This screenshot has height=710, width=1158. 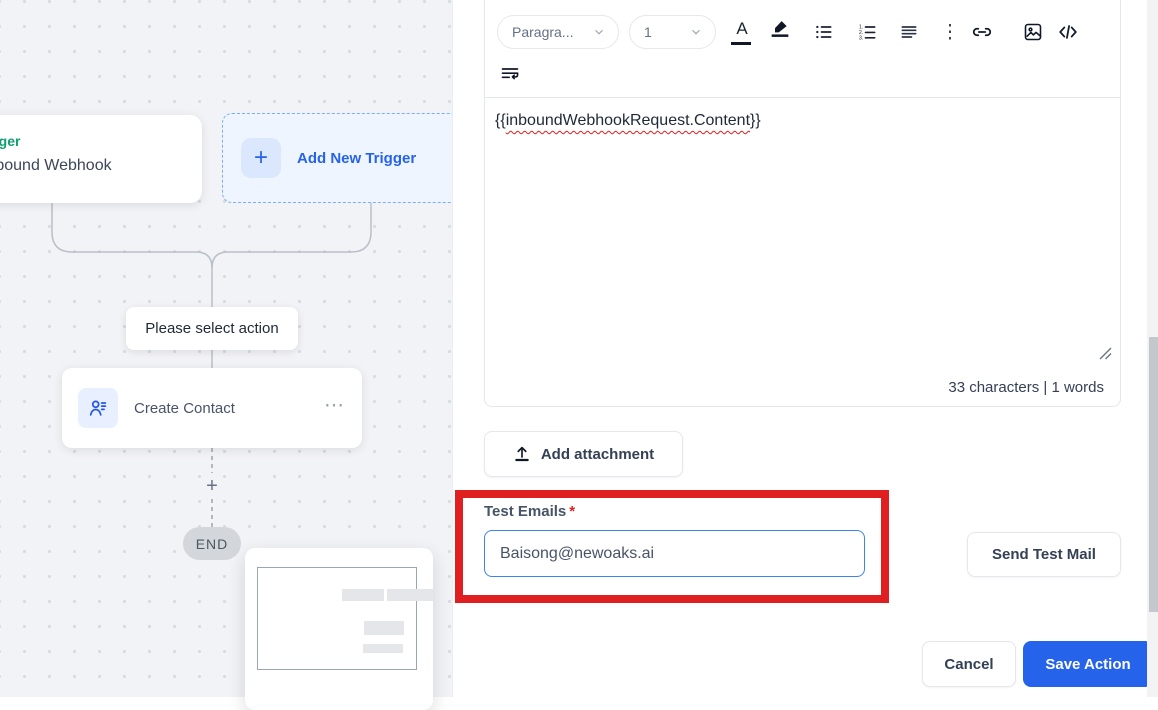 I want to click on character-count: 33 characters | 1 words, so click(x=1026, y=387).